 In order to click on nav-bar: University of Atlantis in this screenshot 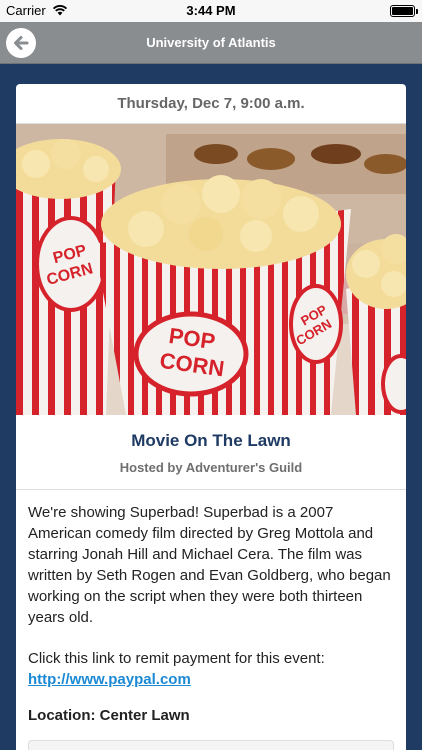, I will do `click(211, 43)`.